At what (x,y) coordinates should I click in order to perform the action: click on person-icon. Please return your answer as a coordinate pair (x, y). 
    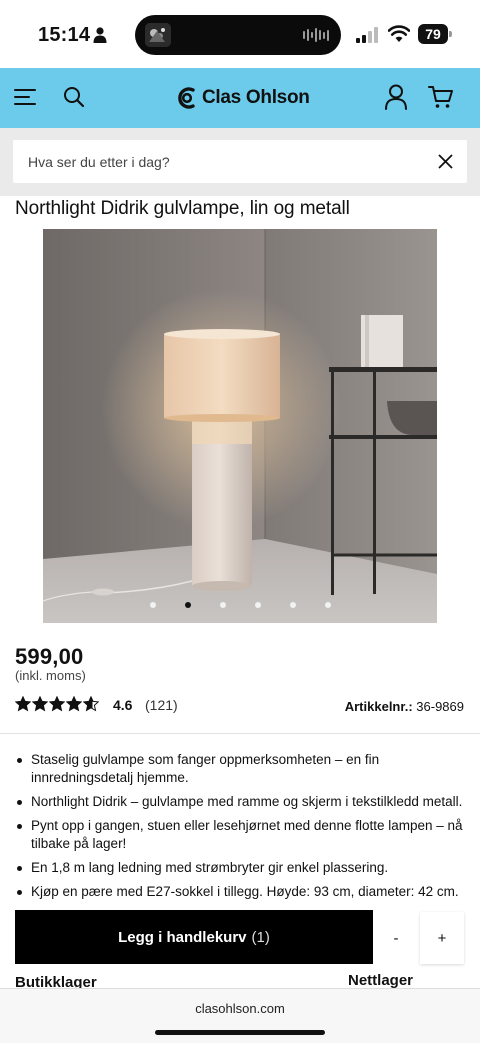
    Looking at the image, I should click on (100, 35).